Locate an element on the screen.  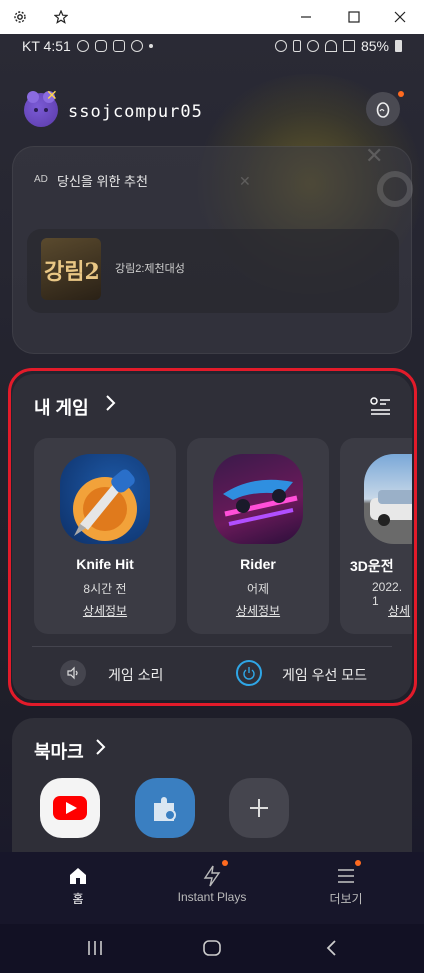
game-priority-mode-toggle: 게임 우선 모드 is located at coordinates (324, 675).